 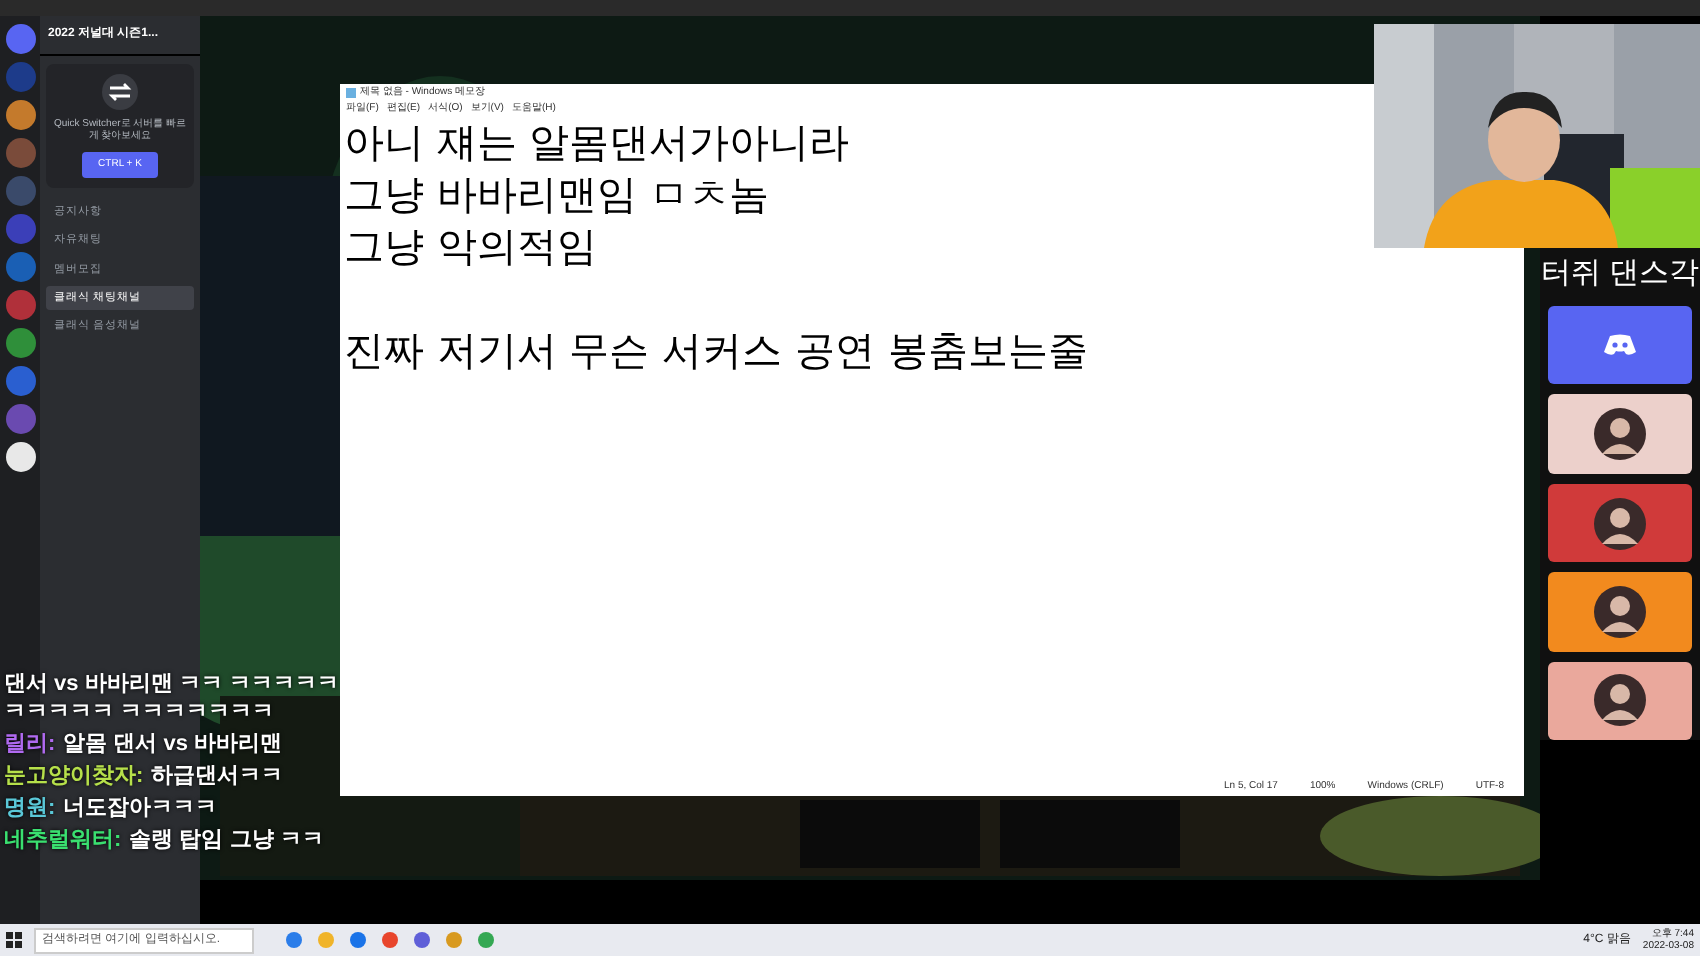 What do you see at coordinates (20, 457) in the screenshot?
I see `server-icon` at bounding box center [20, 457].